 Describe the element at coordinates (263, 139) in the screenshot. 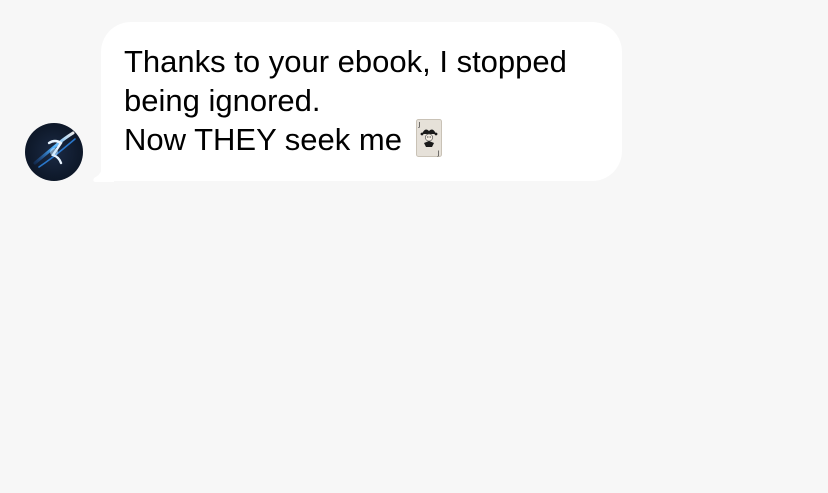

I see `message-line-text: Now THEY seek me` at that location.